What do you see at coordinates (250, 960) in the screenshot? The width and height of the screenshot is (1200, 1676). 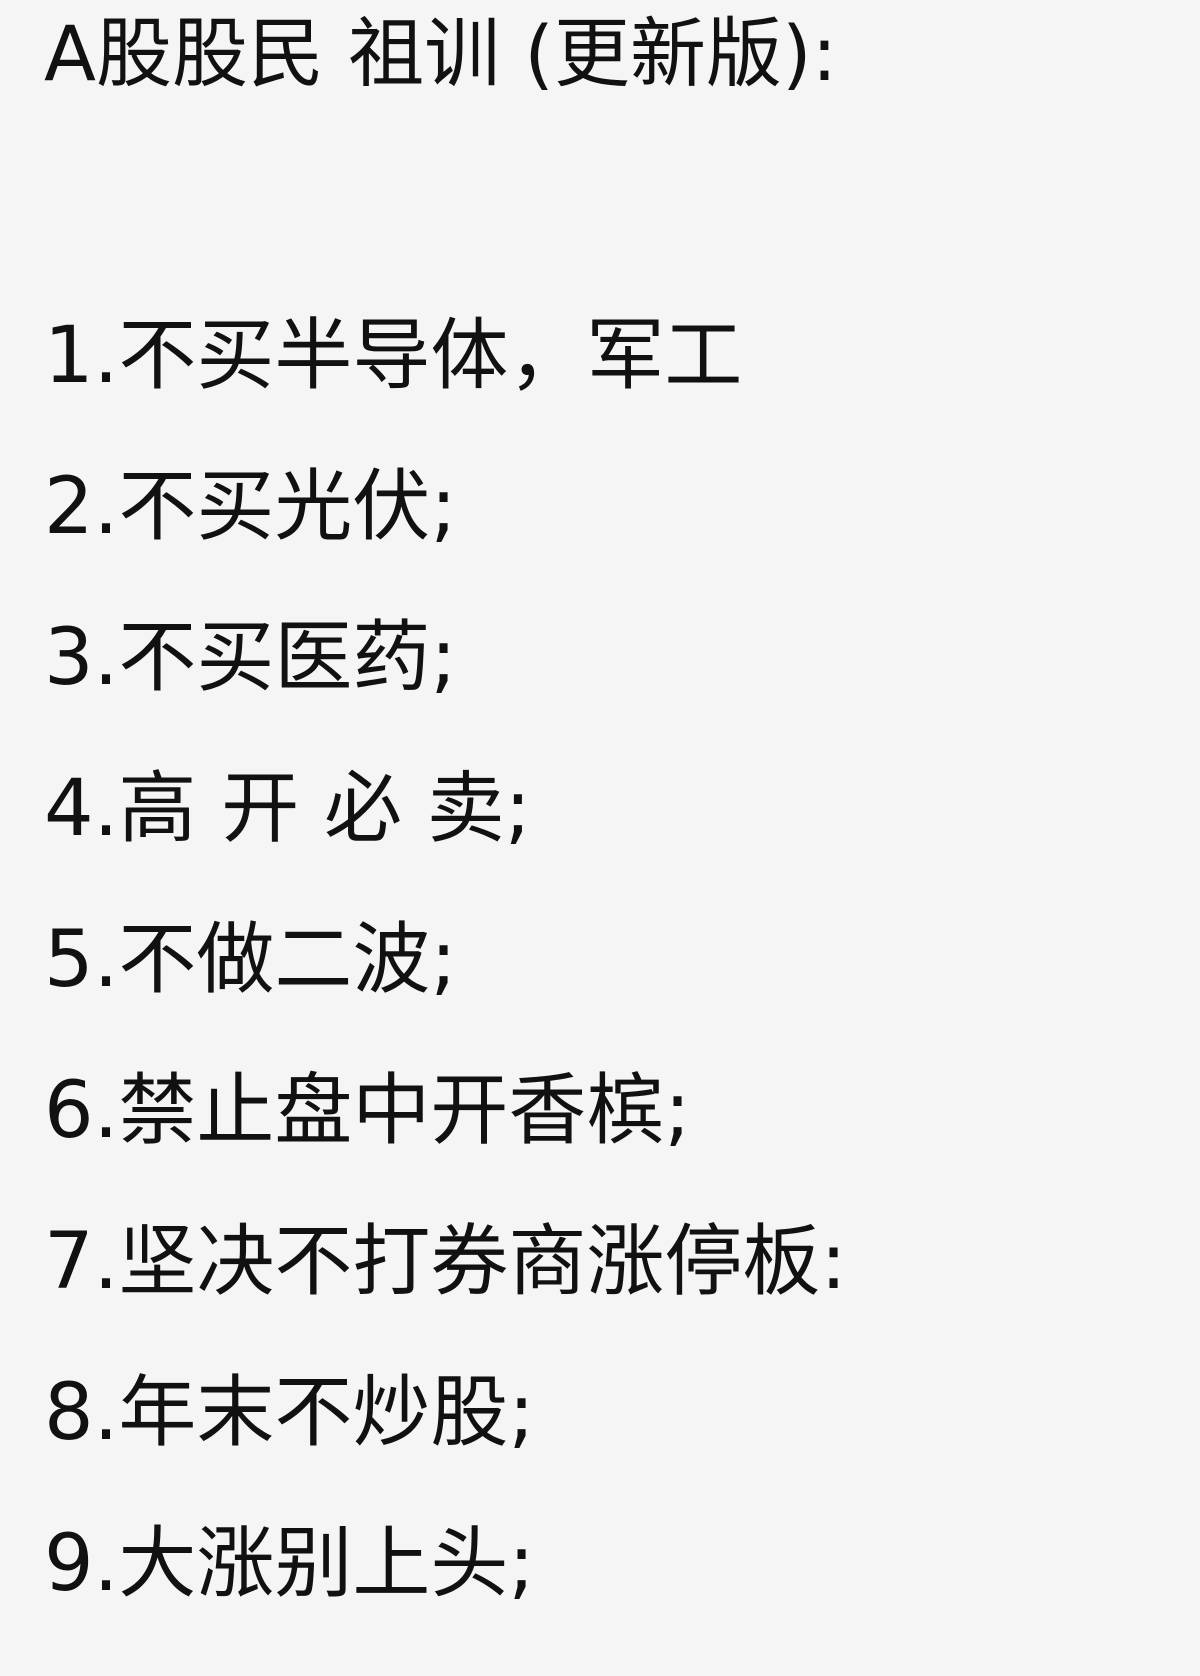 I see `rule-item-5: 5.不做二波;` at bounding box center [250, 960].